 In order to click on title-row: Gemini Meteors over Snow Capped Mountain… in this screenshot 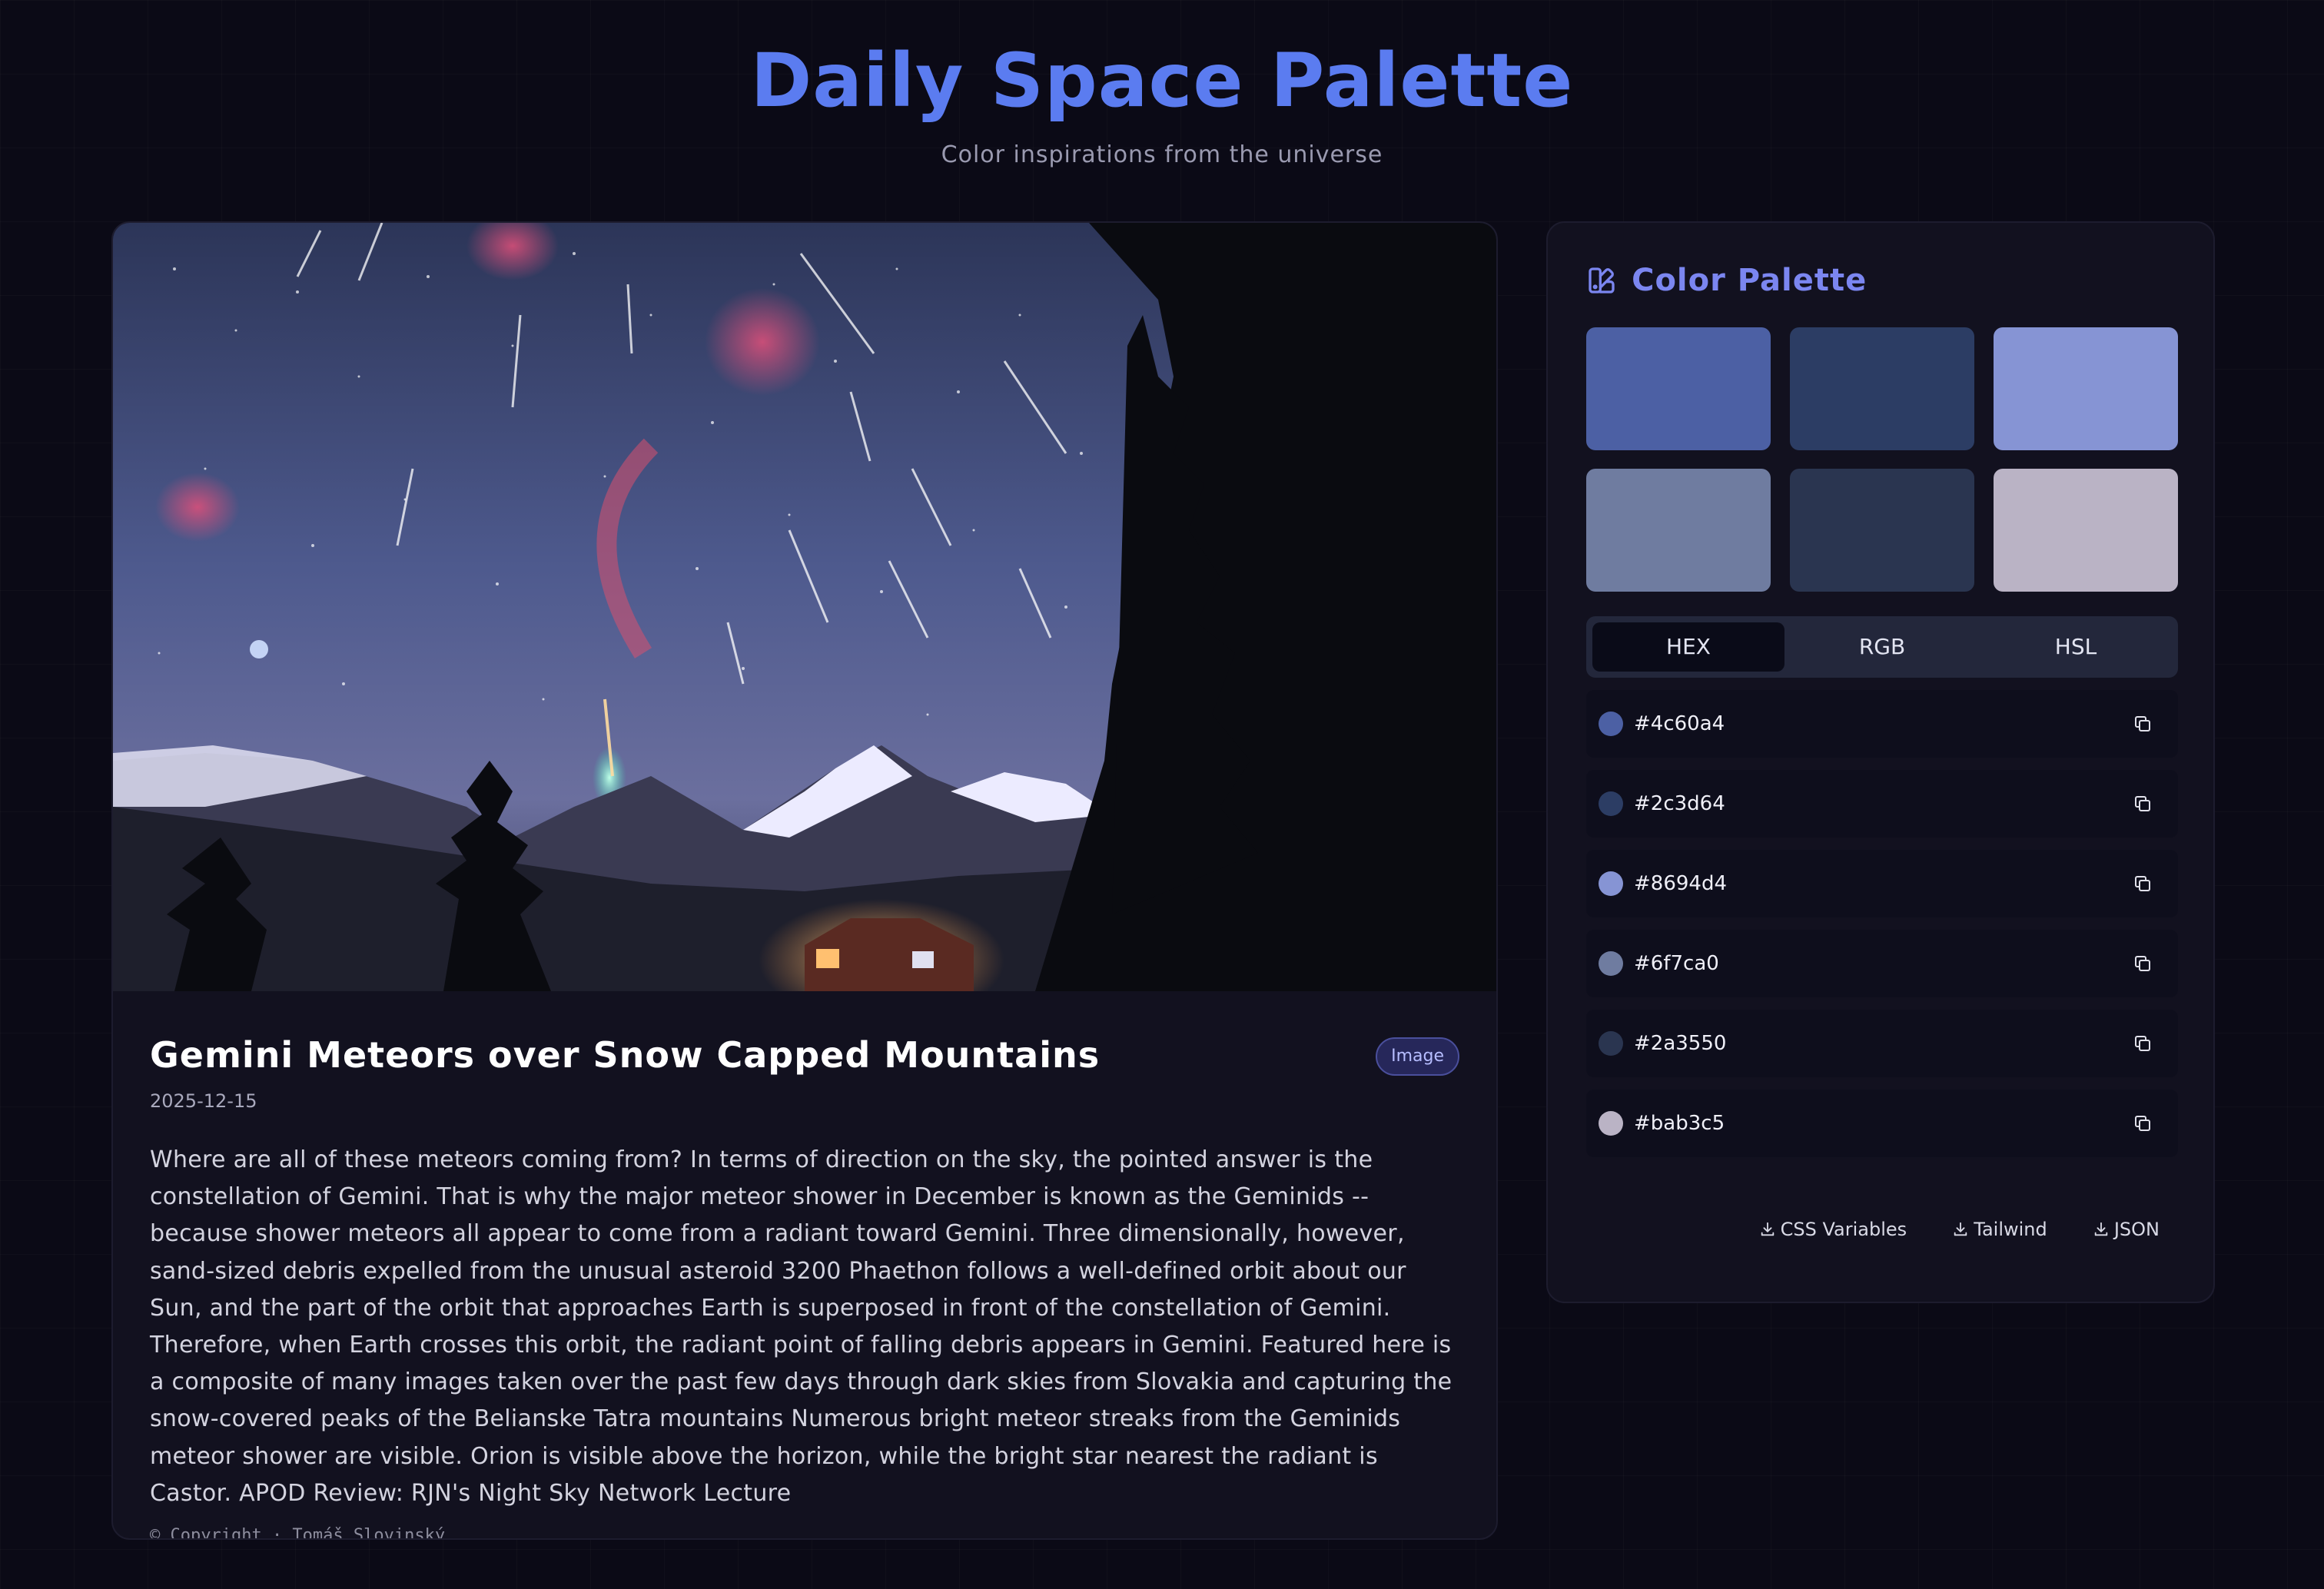, I will do `click(804, 1055)`.